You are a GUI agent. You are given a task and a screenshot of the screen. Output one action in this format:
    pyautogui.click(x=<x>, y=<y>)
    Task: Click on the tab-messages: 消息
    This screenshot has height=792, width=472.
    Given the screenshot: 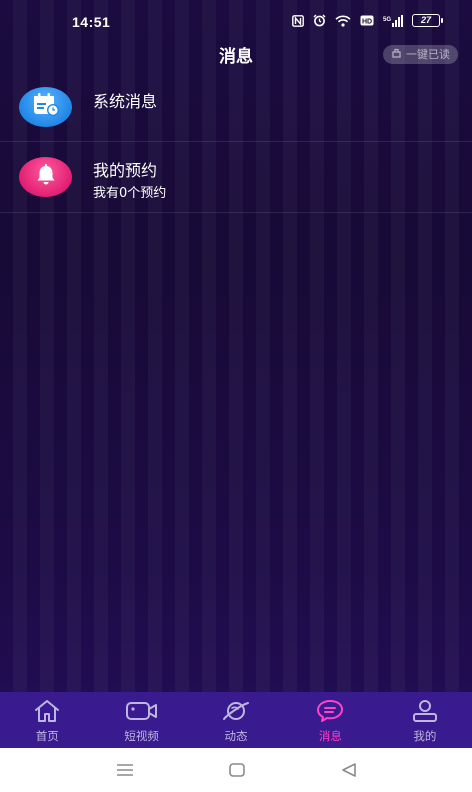 What is the action you would take?
    pyautogui.click(x=330, y=720)
    